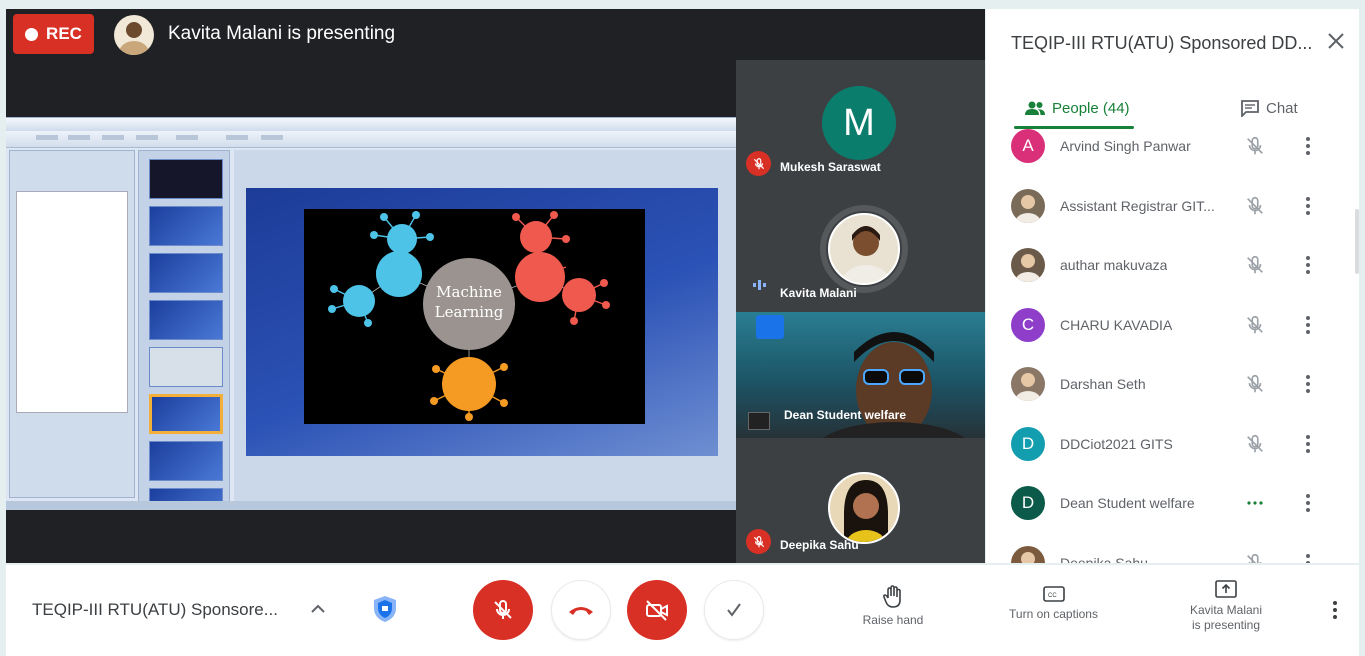 This screenshot has width=1365, height=656. What do you see at coordinates (1114, 265) in the screenshot?
I see `participant-name: authar makuvaza` at bounding box center [1114, 265].